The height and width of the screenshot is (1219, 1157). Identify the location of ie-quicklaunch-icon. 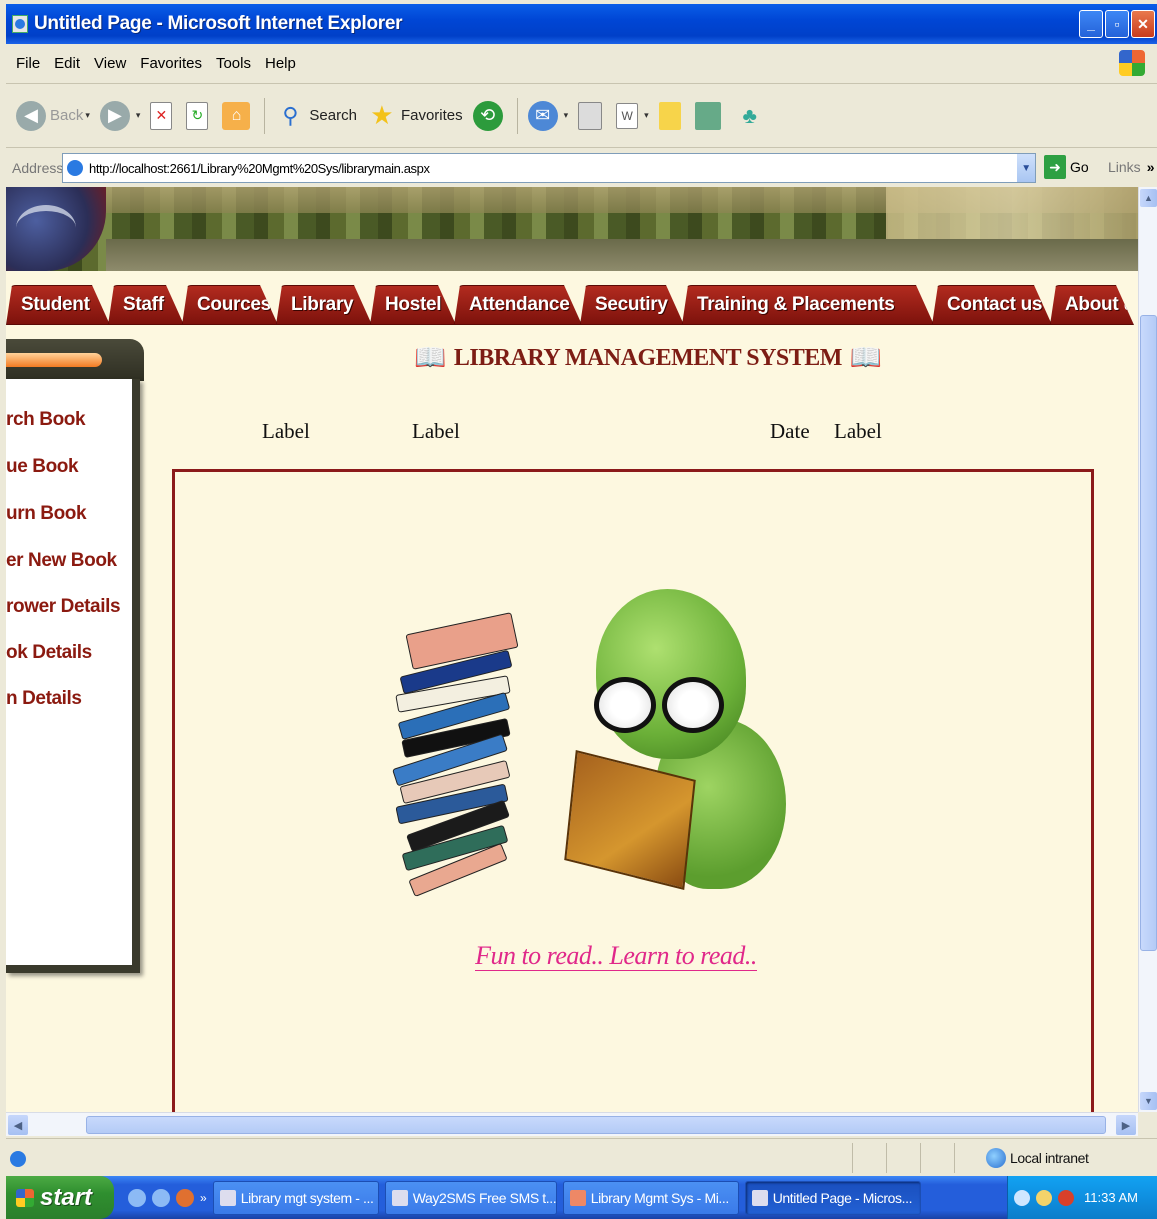
(137, 1197).